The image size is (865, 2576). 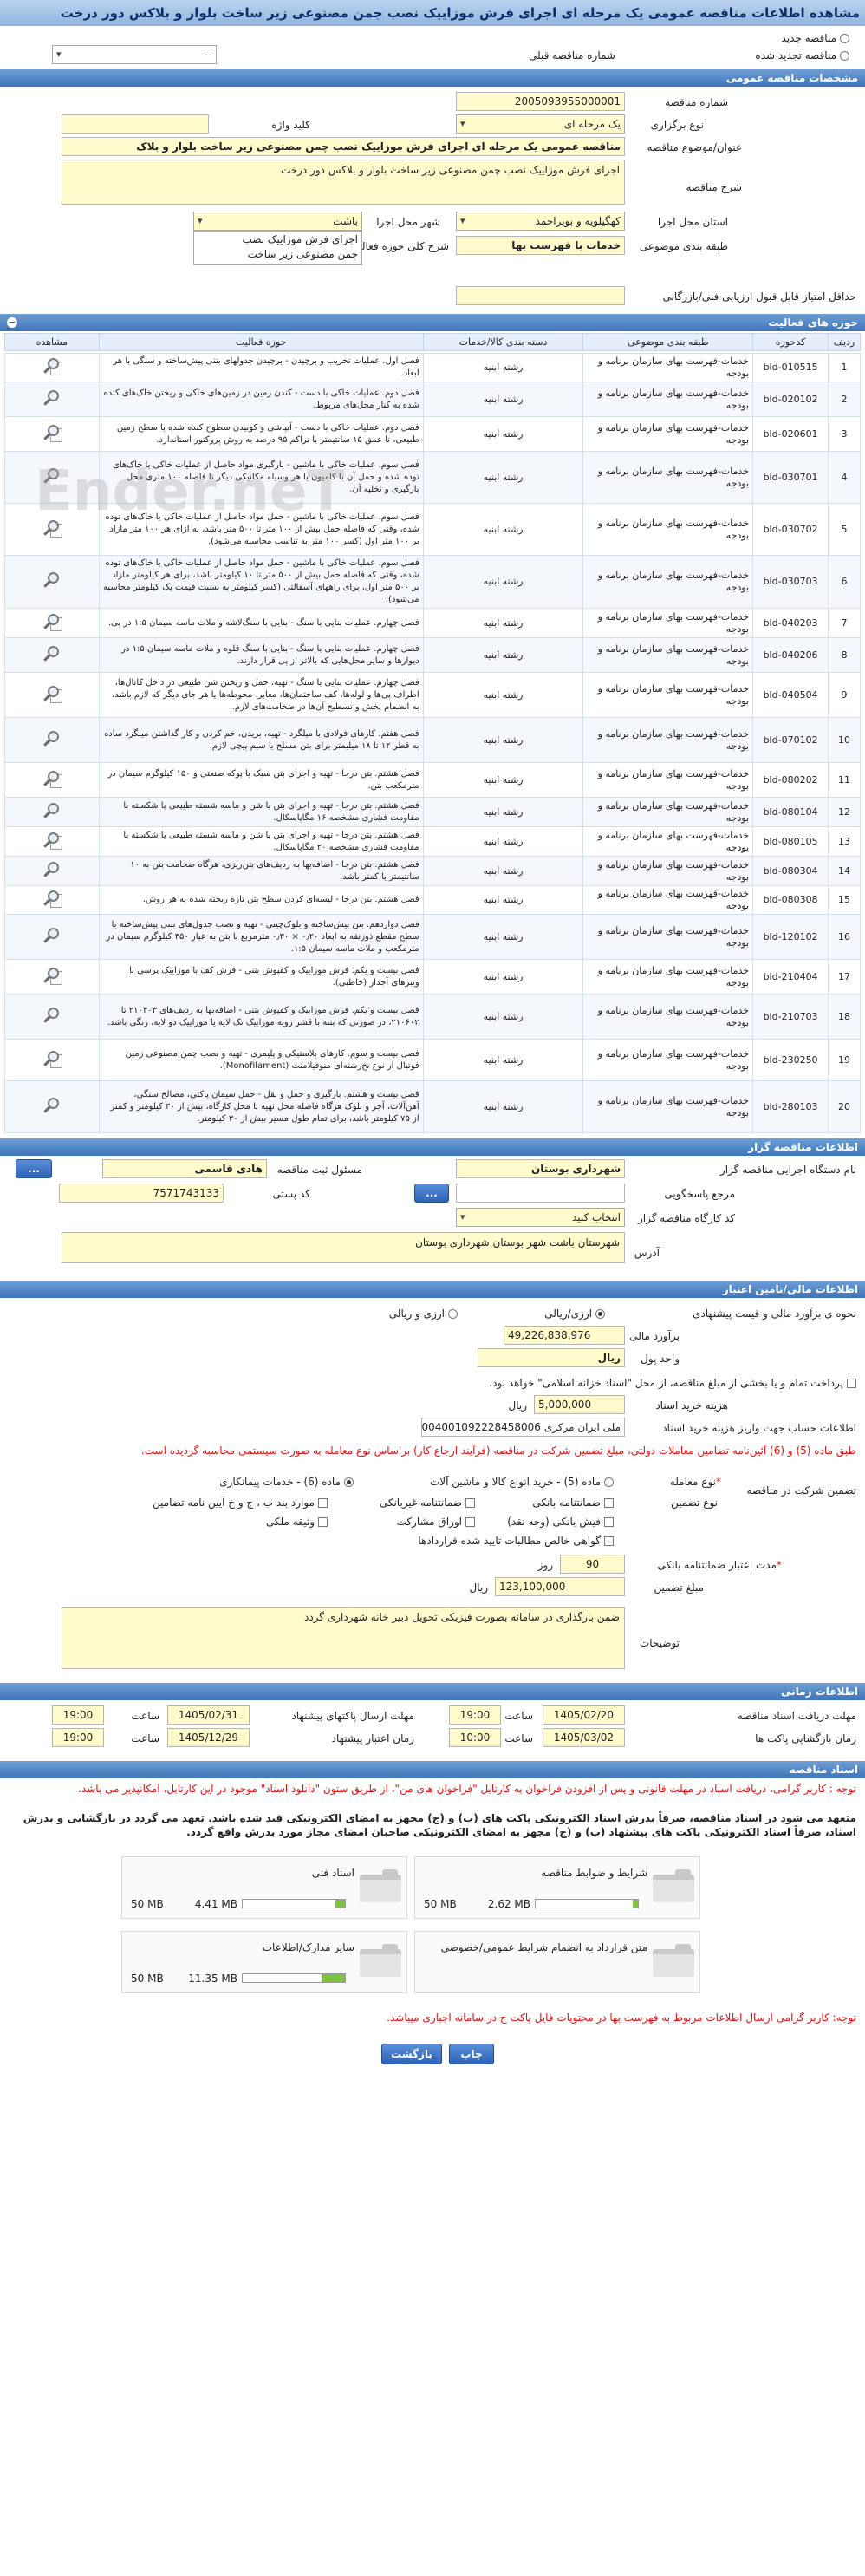 What do you see at coordinates (813, 323) in the screenshot?
I see `activities-title: حوزه های فعالیت` at bounding box center [813, 323].